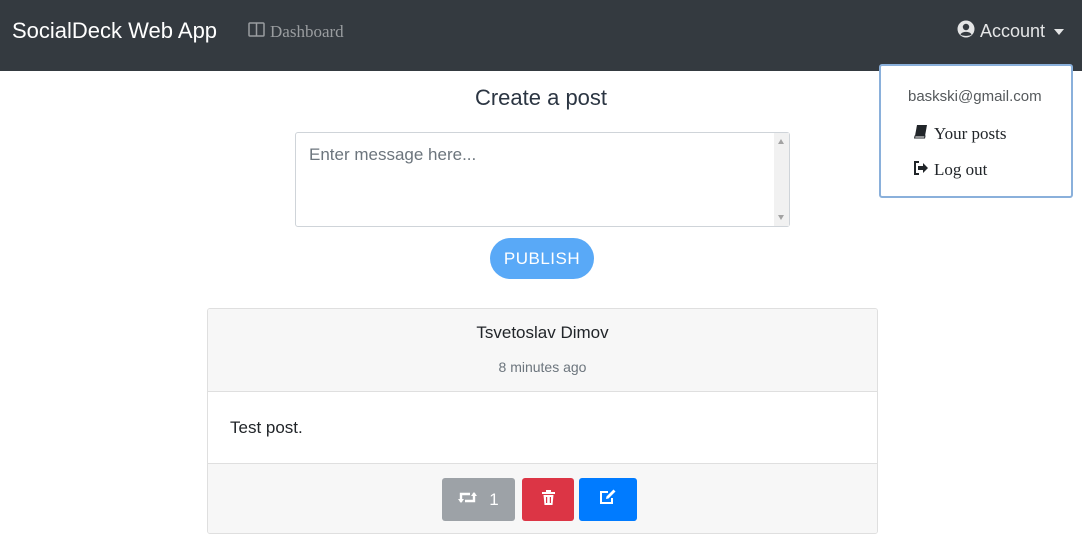  Describe the element at coordinates (114, 31) in the screenshot. I see `app-brand: SocialDeck Web App` at that location.